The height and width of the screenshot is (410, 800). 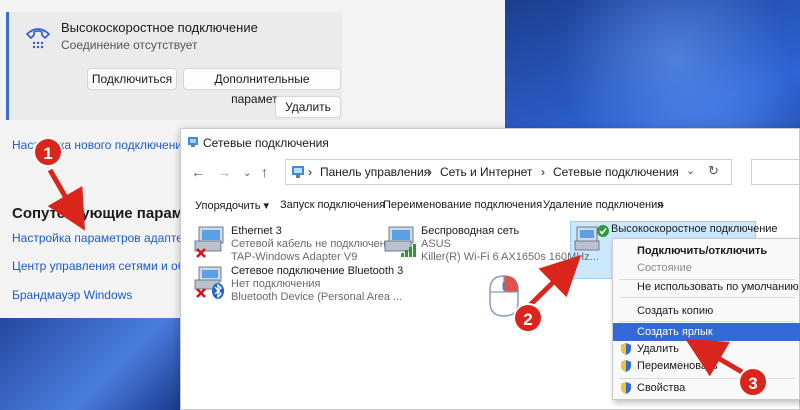 What do you see at coordinates (38, 38) in the screenshot?
I see `dialup-icon` at bounding box center [38, 38].